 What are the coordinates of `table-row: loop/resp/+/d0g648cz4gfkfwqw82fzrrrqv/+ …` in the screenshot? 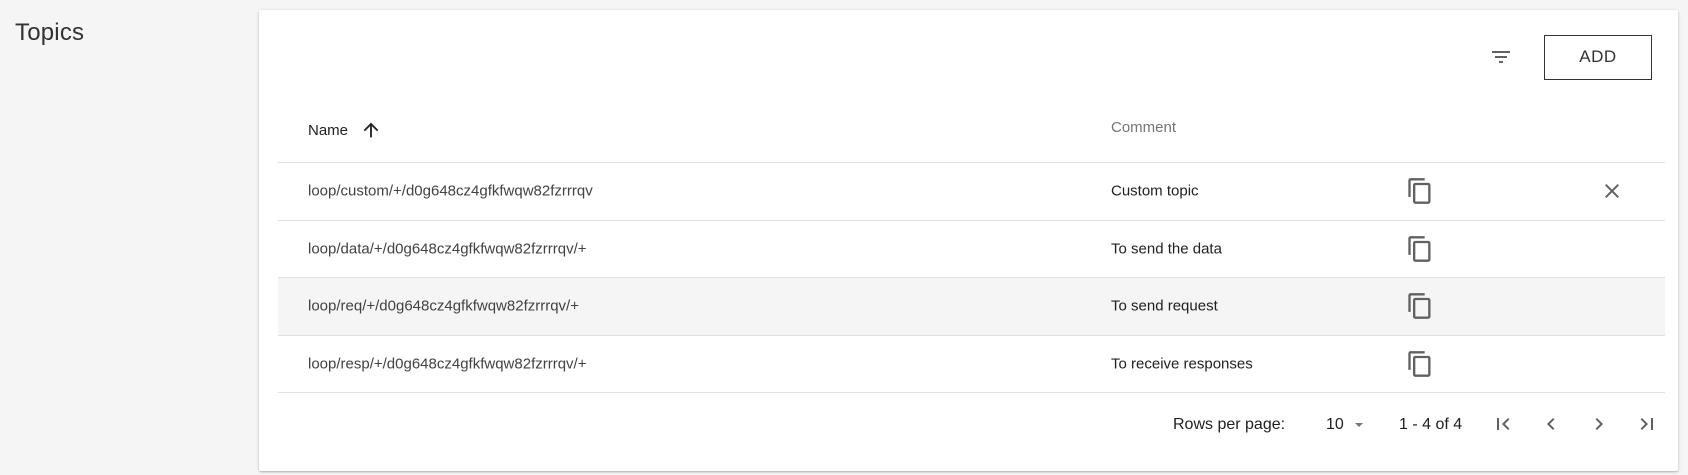 It's located at (971, 364).